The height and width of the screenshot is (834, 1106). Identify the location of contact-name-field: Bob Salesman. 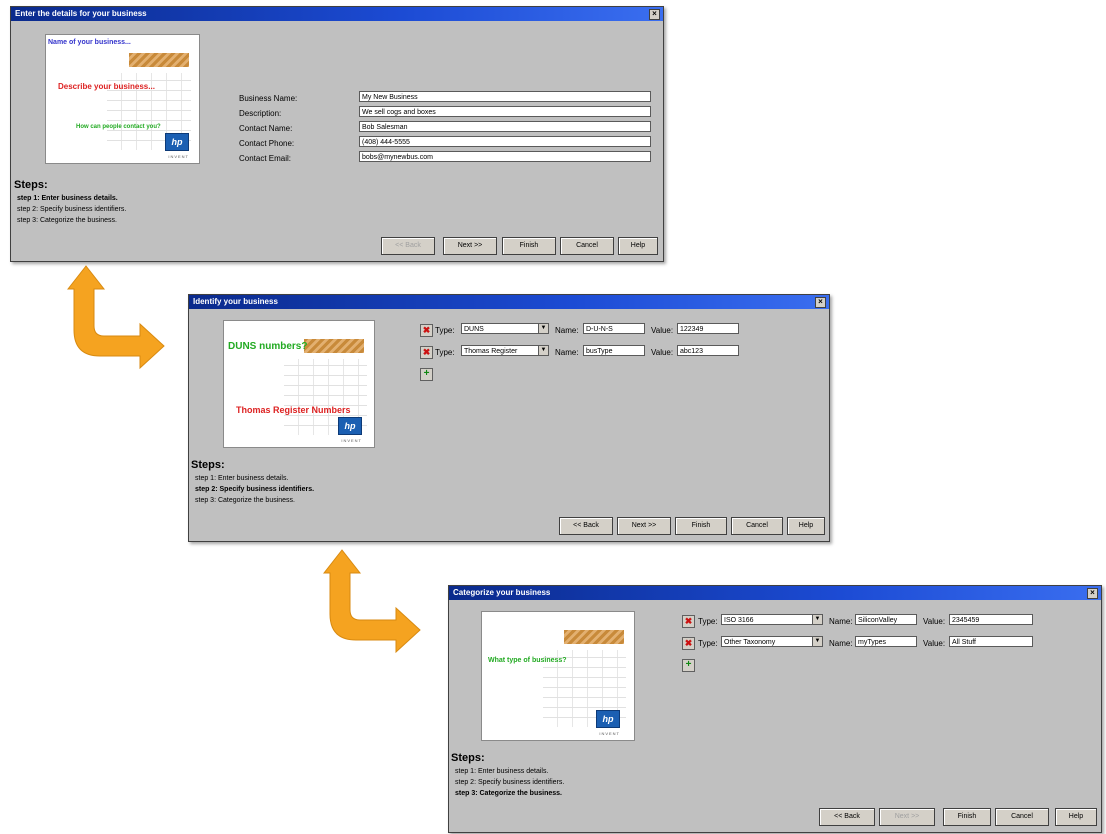
(505, 126).